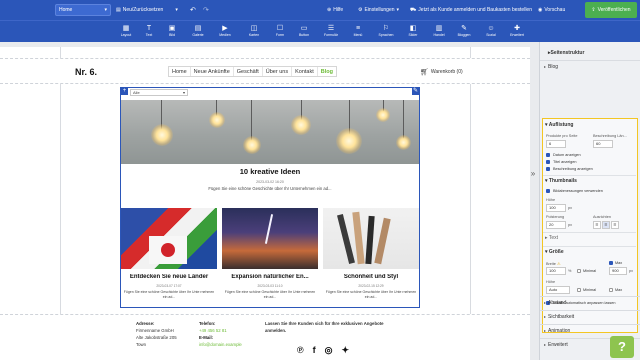  I want to click on twitter-icon: ✦, so click(346, 350).